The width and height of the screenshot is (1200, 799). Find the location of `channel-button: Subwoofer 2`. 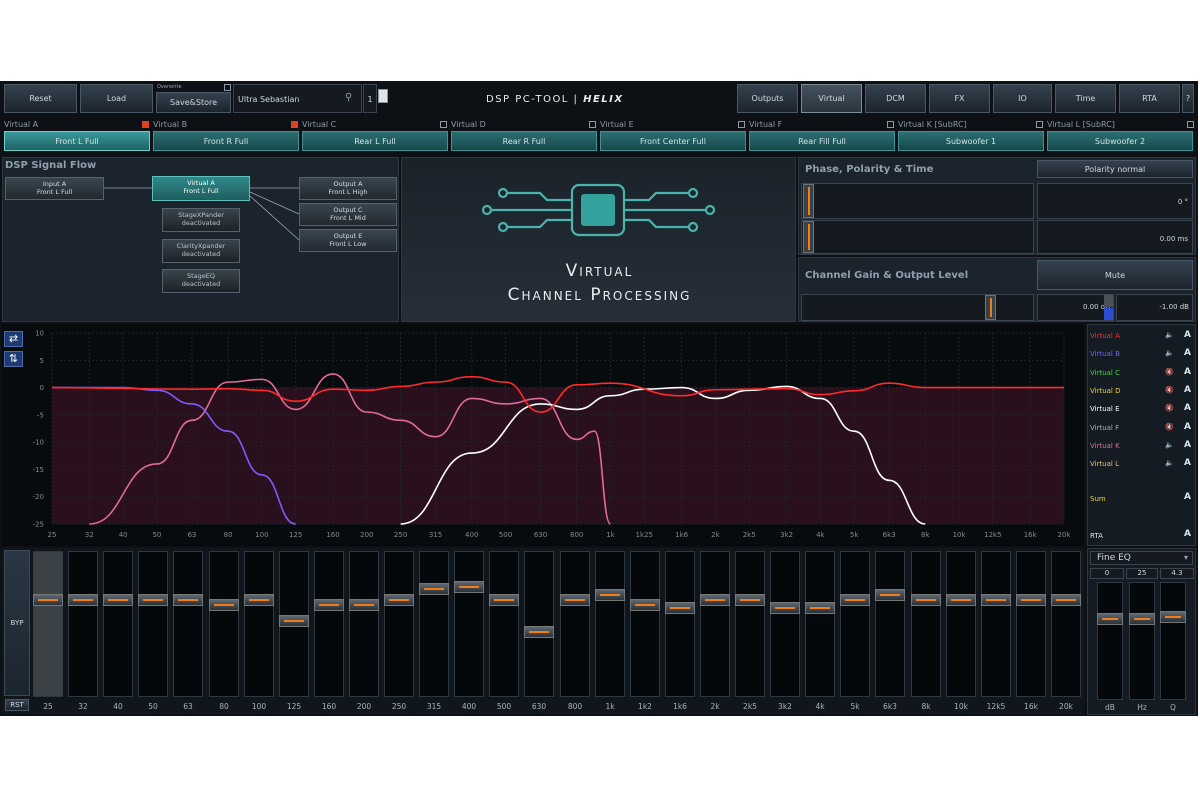

channel-button: Subwoofer 2 is located at coordinates (1120, 141).